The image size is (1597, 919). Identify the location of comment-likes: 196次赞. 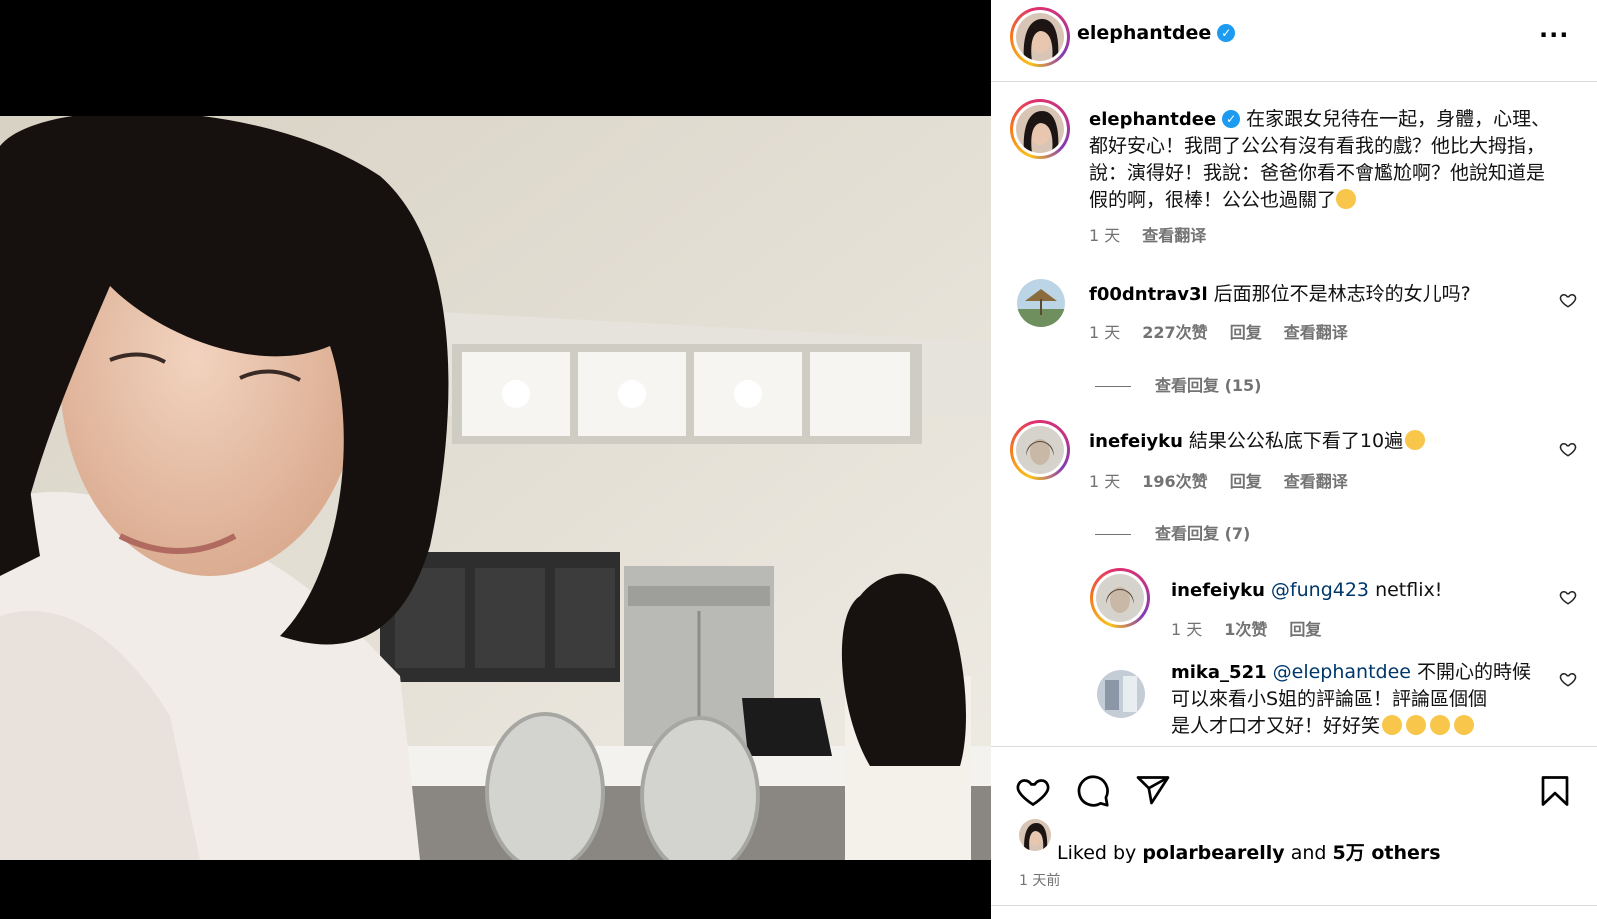
(1174, 481).